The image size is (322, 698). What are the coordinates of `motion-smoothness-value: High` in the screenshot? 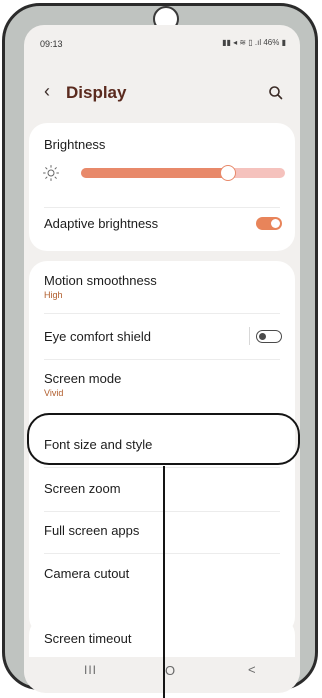 It's located at (53, 295).